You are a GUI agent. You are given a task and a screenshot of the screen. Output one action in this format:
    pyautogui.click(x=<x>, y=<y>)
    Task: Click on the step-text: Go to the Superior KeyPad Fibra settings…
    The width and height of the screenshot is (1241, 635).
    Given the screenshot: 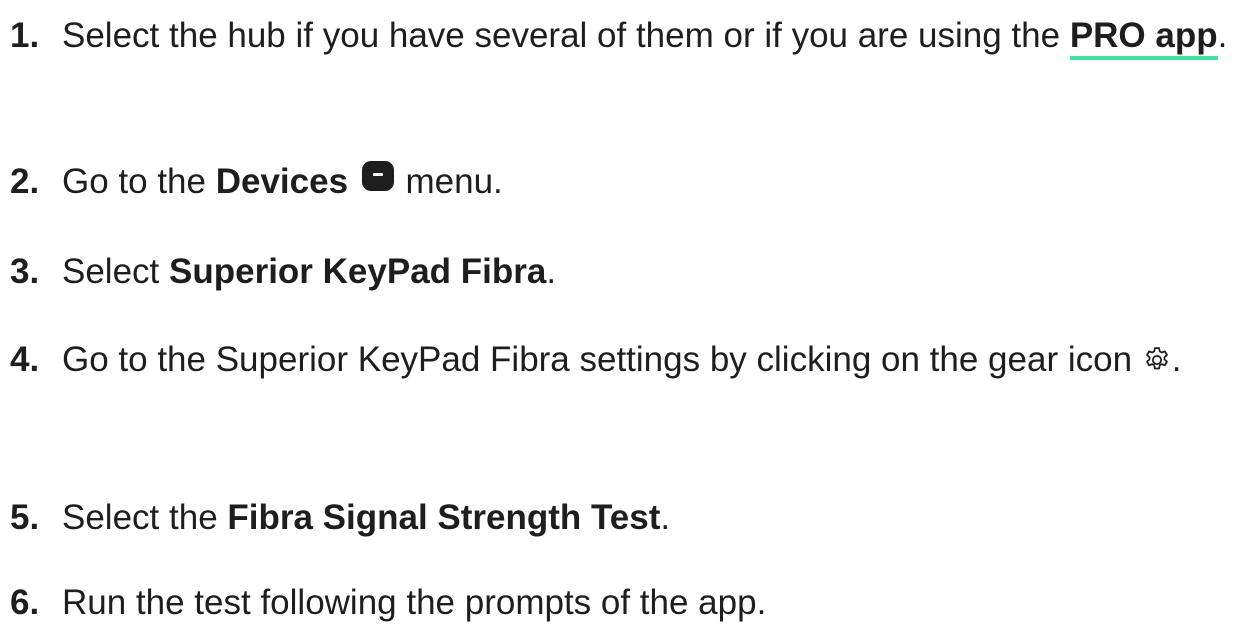 What is the action you would take?
    pyautogui.click(x=648, y=360)
    